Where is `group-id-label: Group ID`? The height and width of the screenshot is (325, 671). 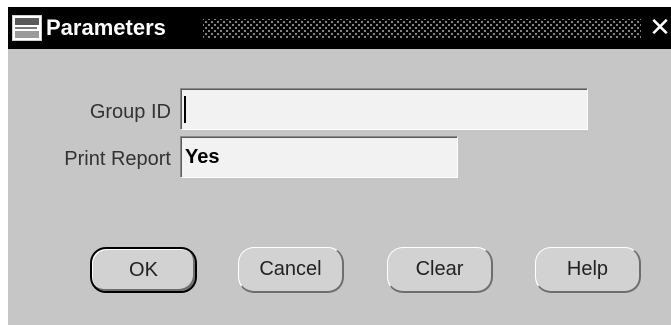 group-id-label: Group ID is located at coordinates (130, 112).